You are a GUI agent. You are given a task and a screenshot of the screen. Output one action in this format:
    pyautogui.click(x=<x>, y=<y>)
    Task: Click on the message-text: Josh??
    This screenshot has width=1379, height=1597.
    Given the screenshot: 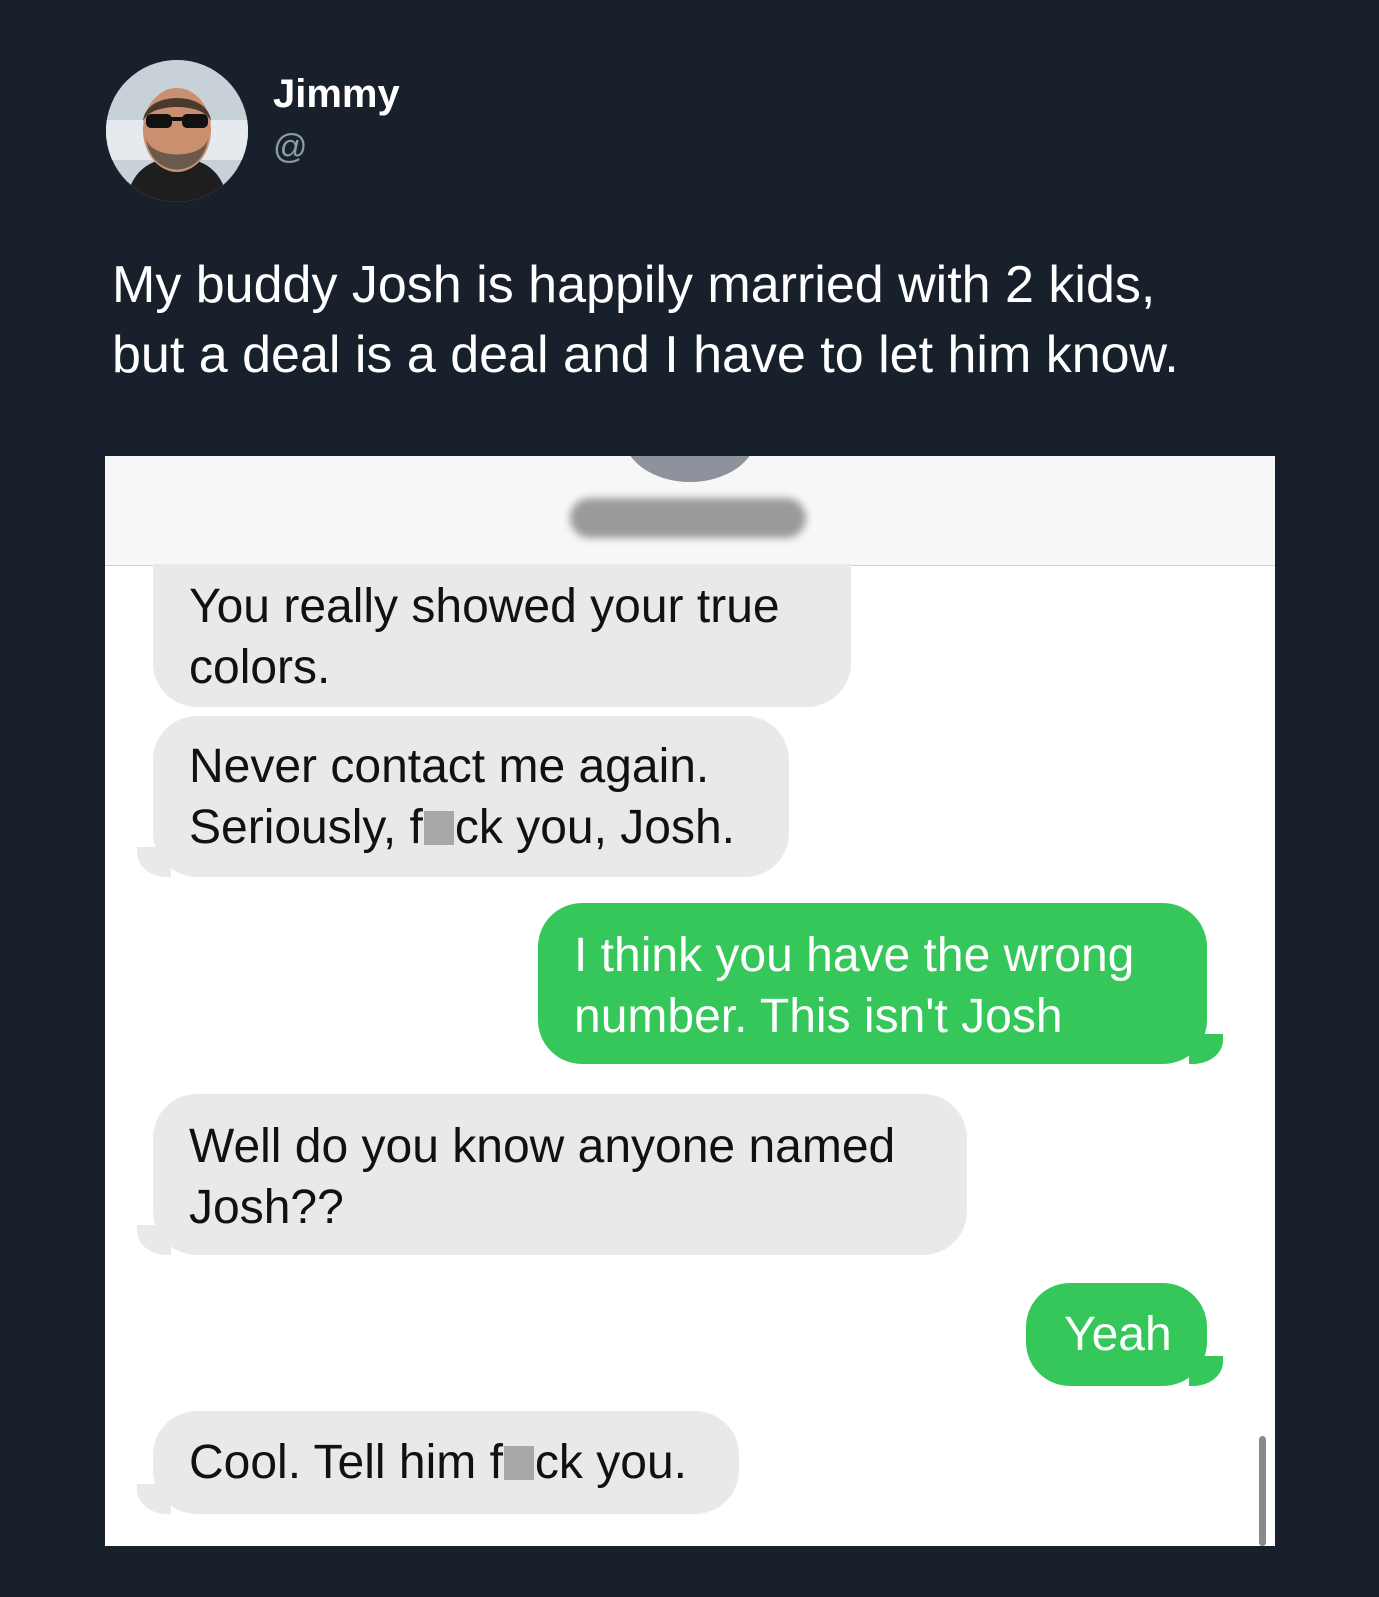 What is the action you would take?
    pyautogui.click(x=266, y=1207)
    